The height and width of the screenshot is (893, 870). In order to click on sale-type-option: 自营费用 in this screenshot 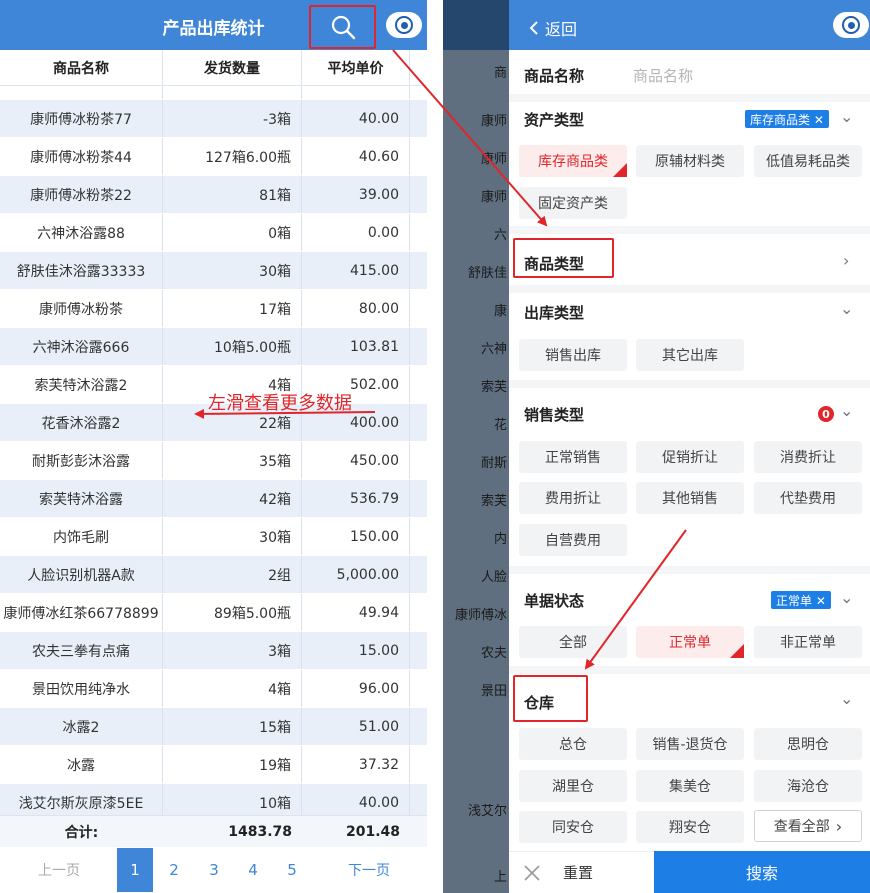, I will do `click(573, 540)`.